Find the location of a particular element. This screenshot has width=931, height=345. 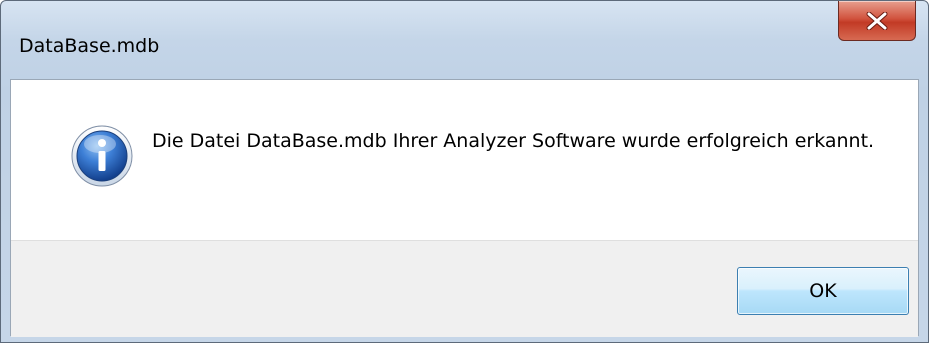

ok-button: OK is located at coordinates (823, 291).